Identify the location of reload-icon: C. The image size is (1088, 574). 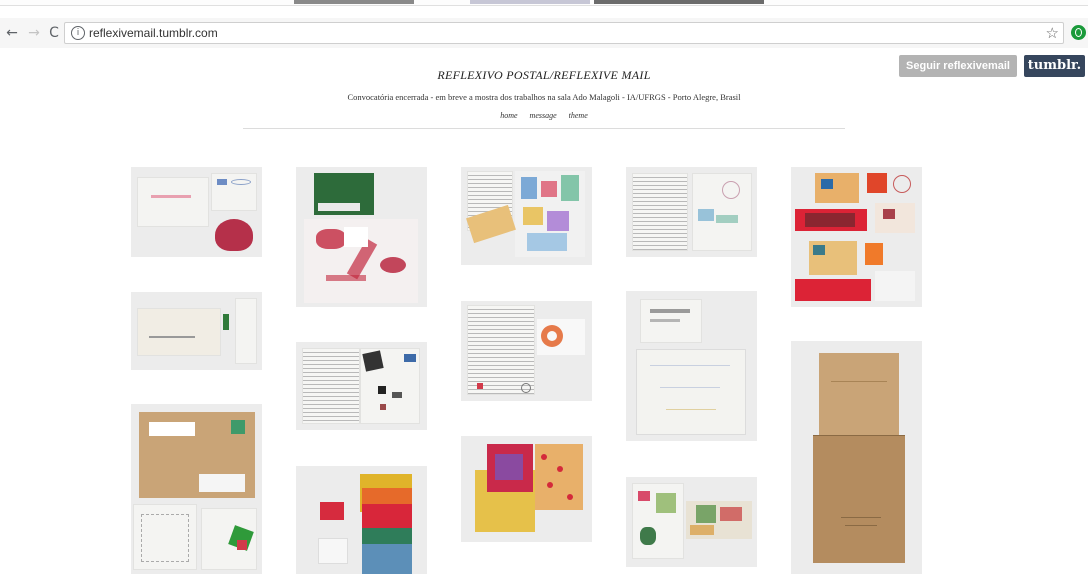
(54, 33).